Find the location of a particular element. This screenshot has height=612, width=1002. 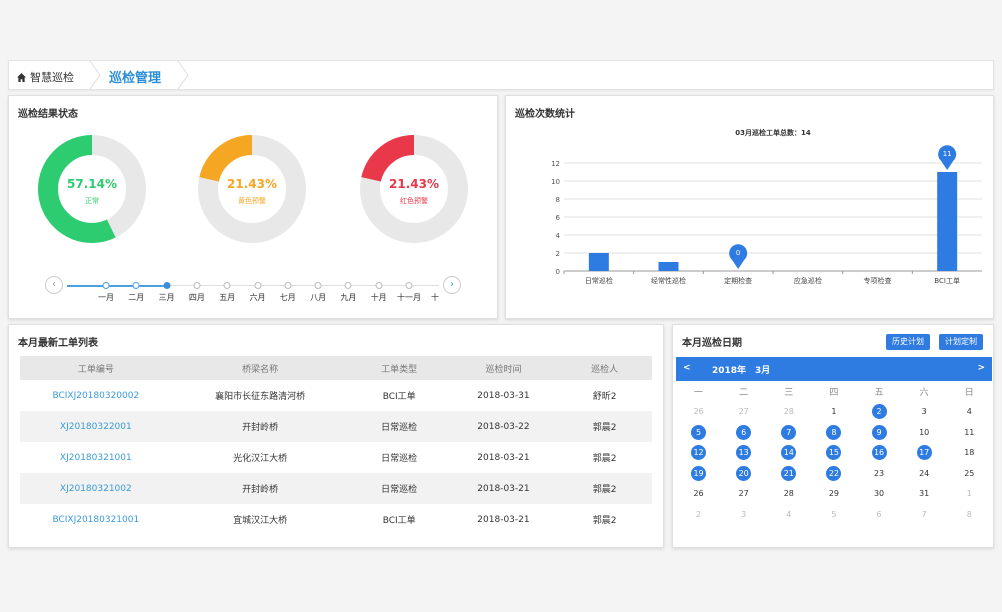

workorder-code-link: XJ20180321002 is located at coordinates (96, 488).